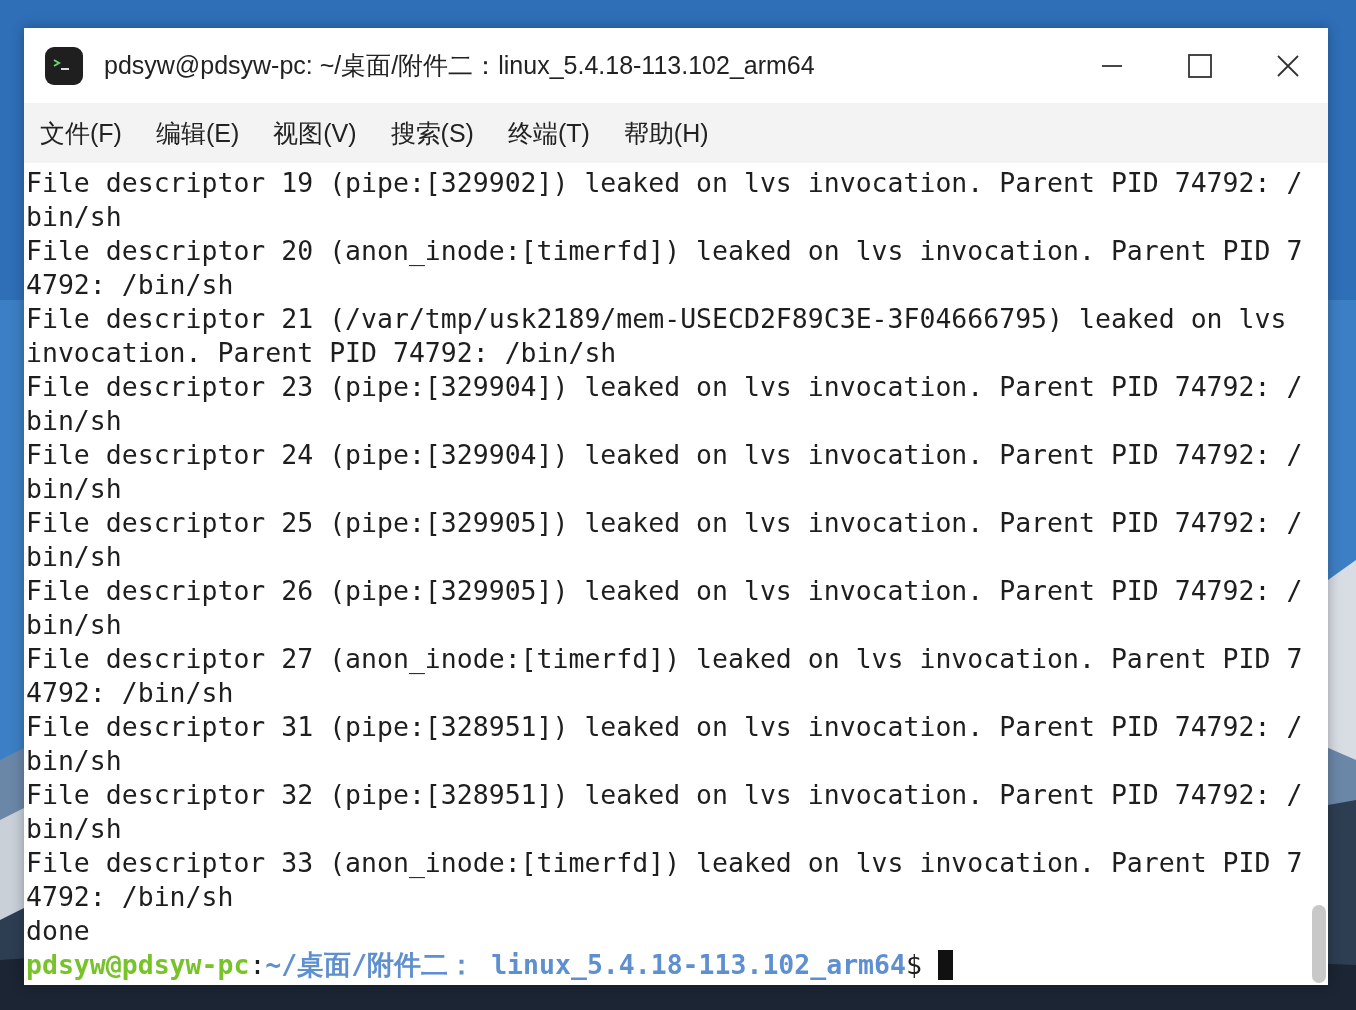  What do you see at coordinates (665, 183) in the screenshot?
I see `output-line: File descriptor 19 (pipe:[329902]) leaked on lvs invocation. Parent PID 74792: /` at bounding box center [665, 183].